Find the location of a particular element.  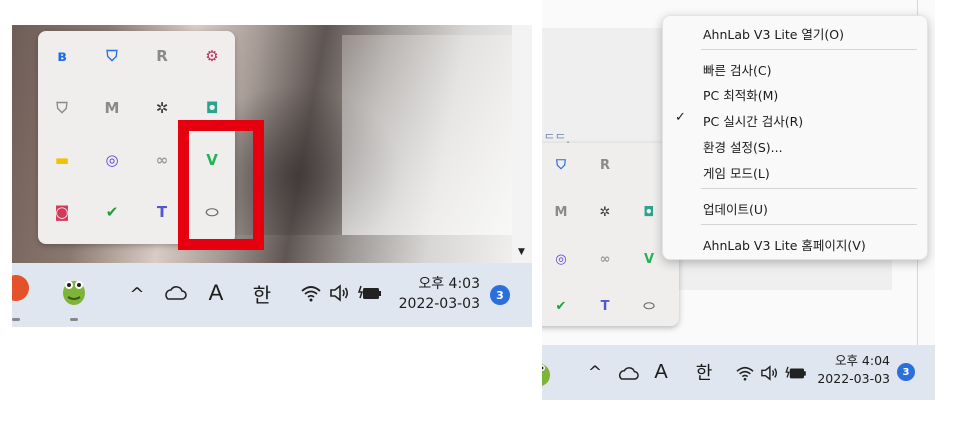

scrollbar: ▼ is located at coordinates (522, 144).